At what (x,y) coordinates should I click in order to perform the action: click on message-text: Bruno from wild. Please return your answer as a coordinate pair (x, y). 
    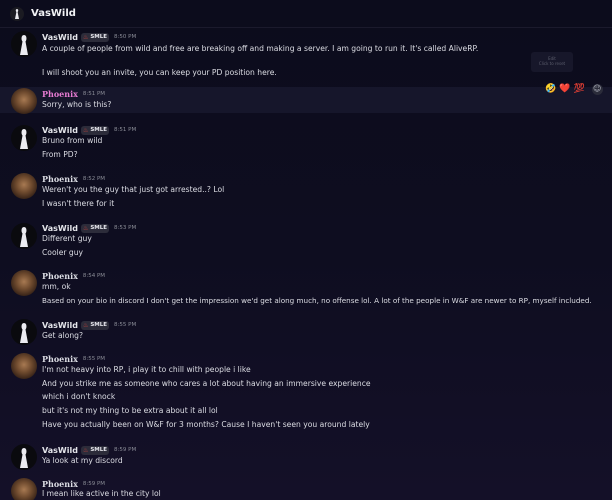
    Looking at the image, I should click on (72, 140).